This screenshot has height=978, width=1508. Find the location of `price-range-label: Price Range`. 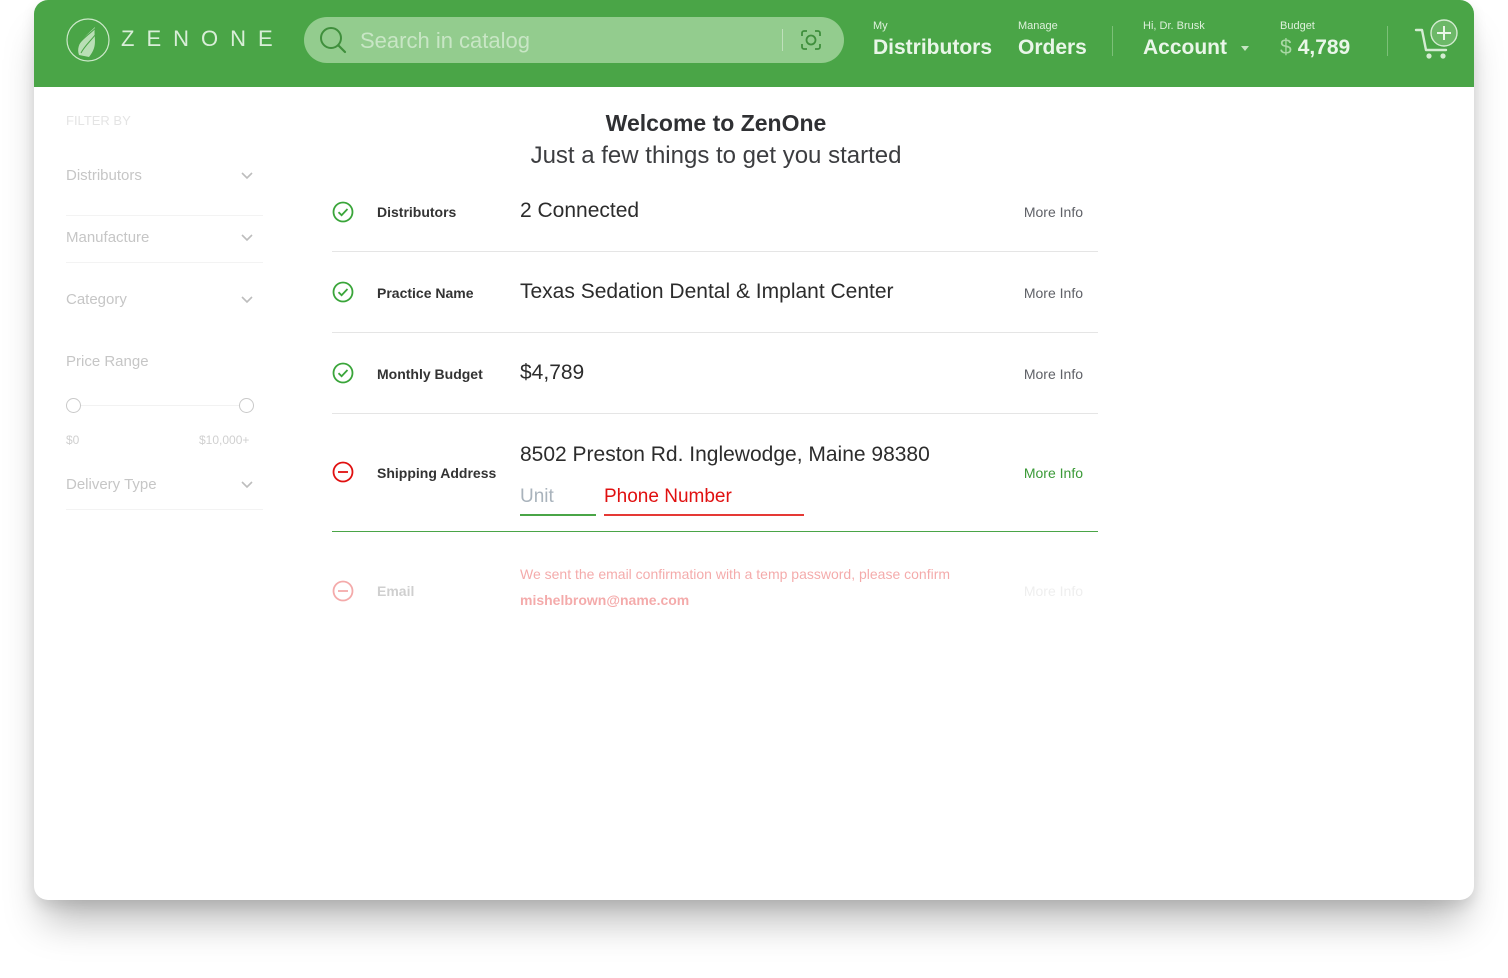

price-range-label: Price Range is located at coordinates (107, 361).